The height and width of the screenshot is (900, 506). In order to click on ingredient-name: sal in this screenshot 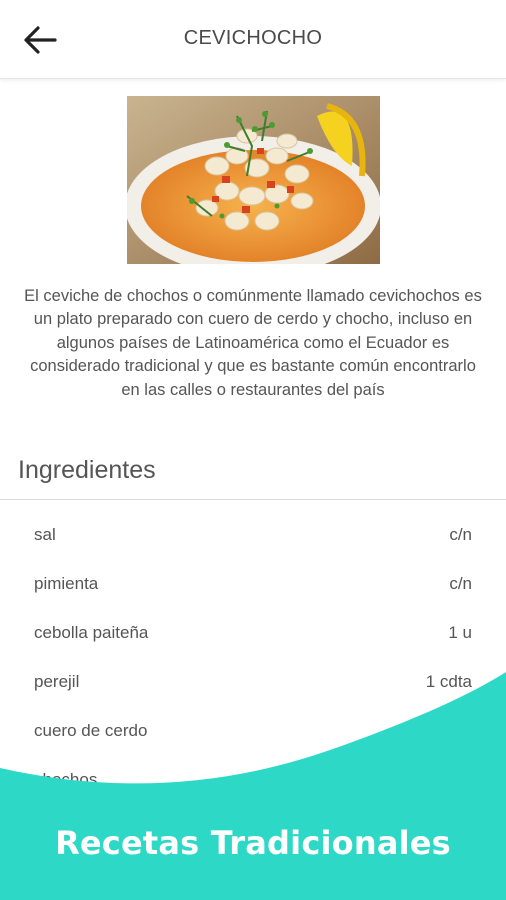, I will do `click(45, 534)`.